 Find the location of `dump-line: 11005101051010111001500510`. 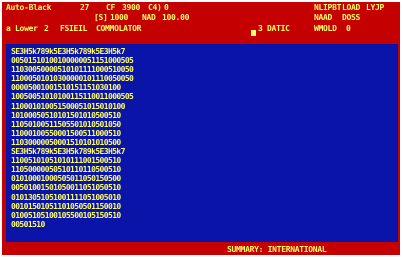

dump-line: 11005101051010111001500510 is located at coordinates (66, 161).